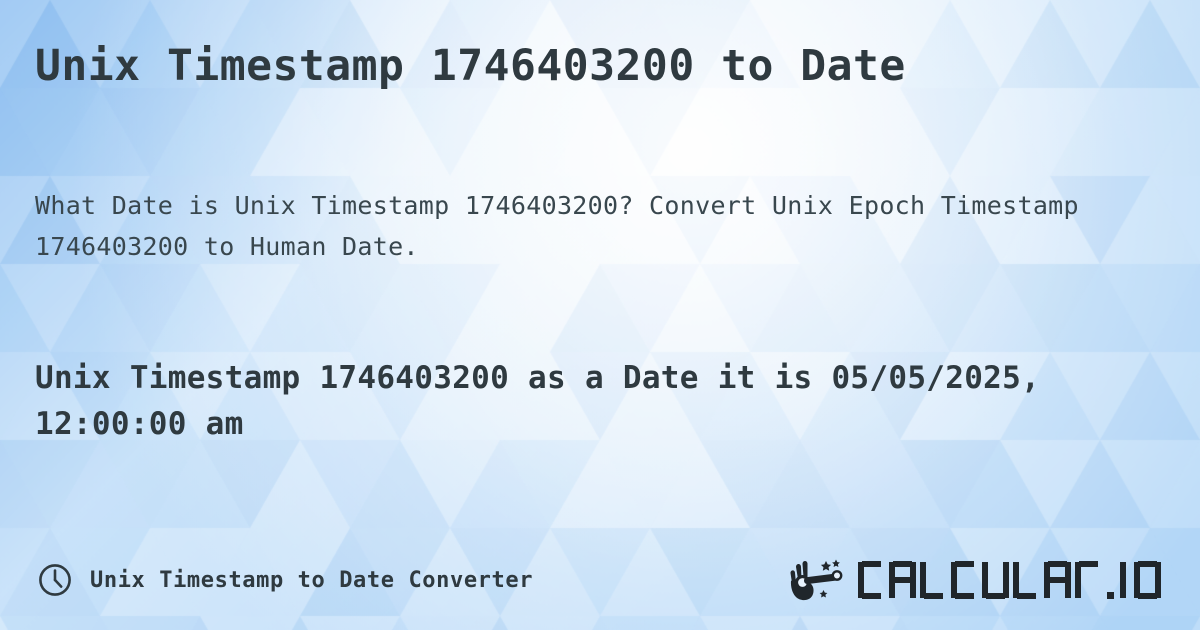 Image resolution: width=1200 pixels, height=630 pixels. Describe the element at coordinates (816, 580) in the screenshot. I see `magic-wand-hand-icon` at that location.